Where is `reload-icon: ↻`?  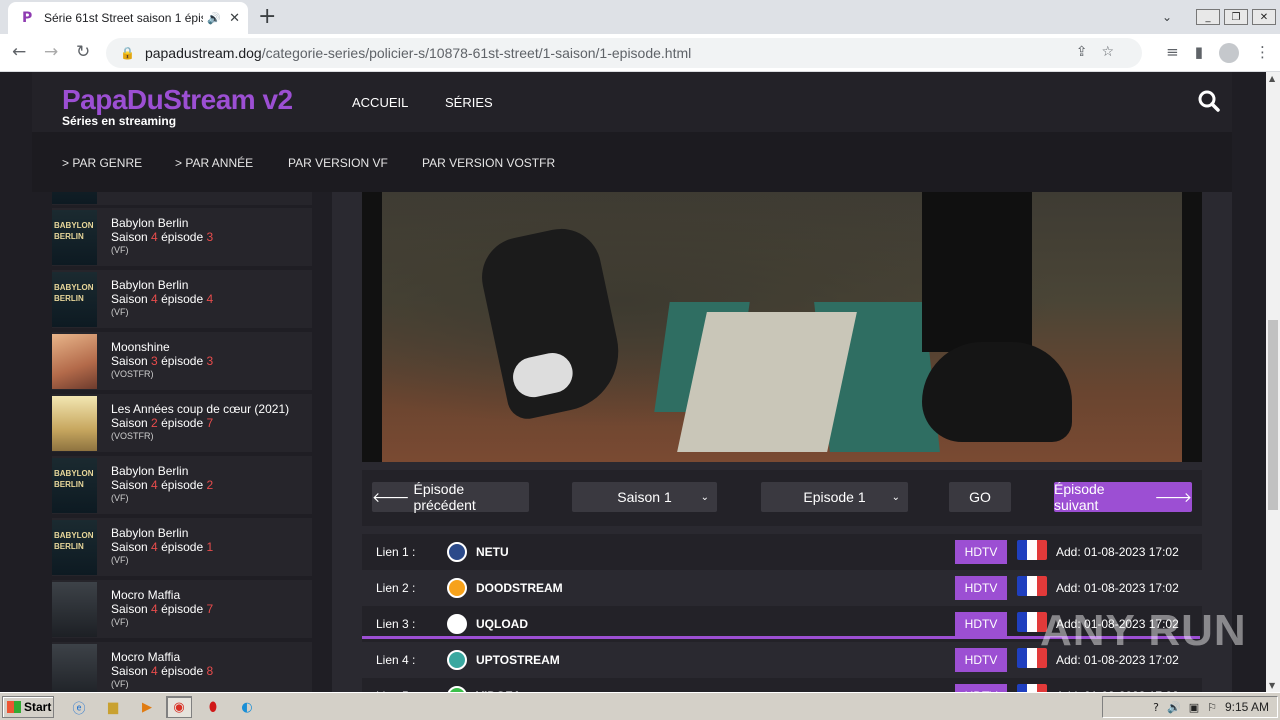
reload-icon: ↻ is located at coordinates (83, 52).